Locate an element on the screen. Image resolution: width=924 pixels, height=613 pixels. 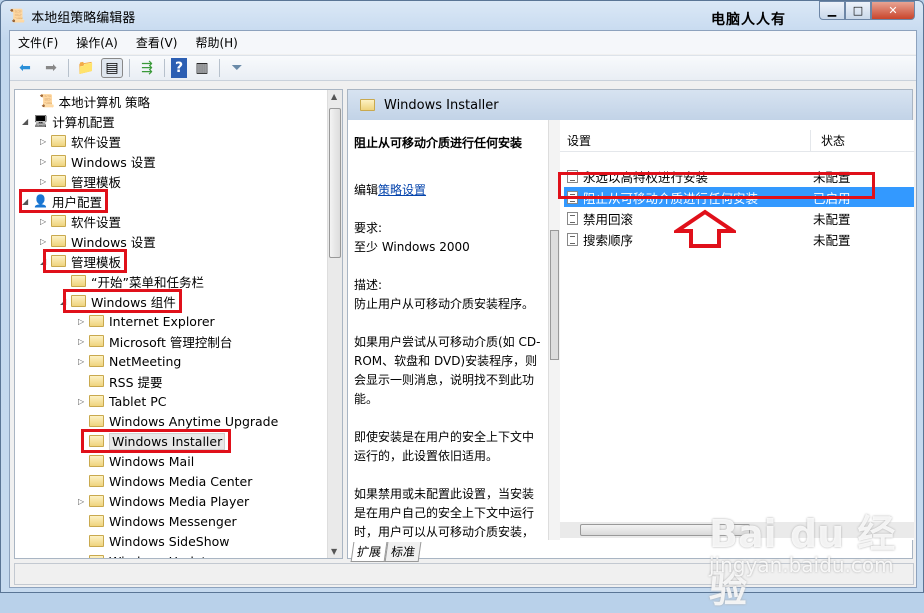
tree-item-label: Tablet PC is located at coordinates (138, 401).